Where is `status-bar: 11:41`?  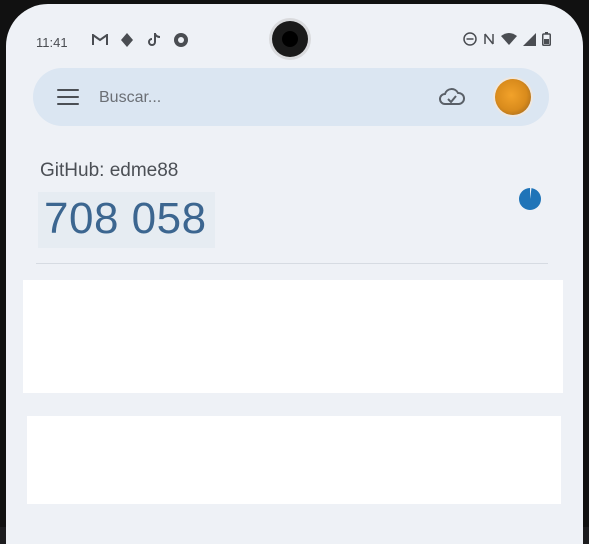
status-bar: 11:41 is located at coordinates (294, 37).